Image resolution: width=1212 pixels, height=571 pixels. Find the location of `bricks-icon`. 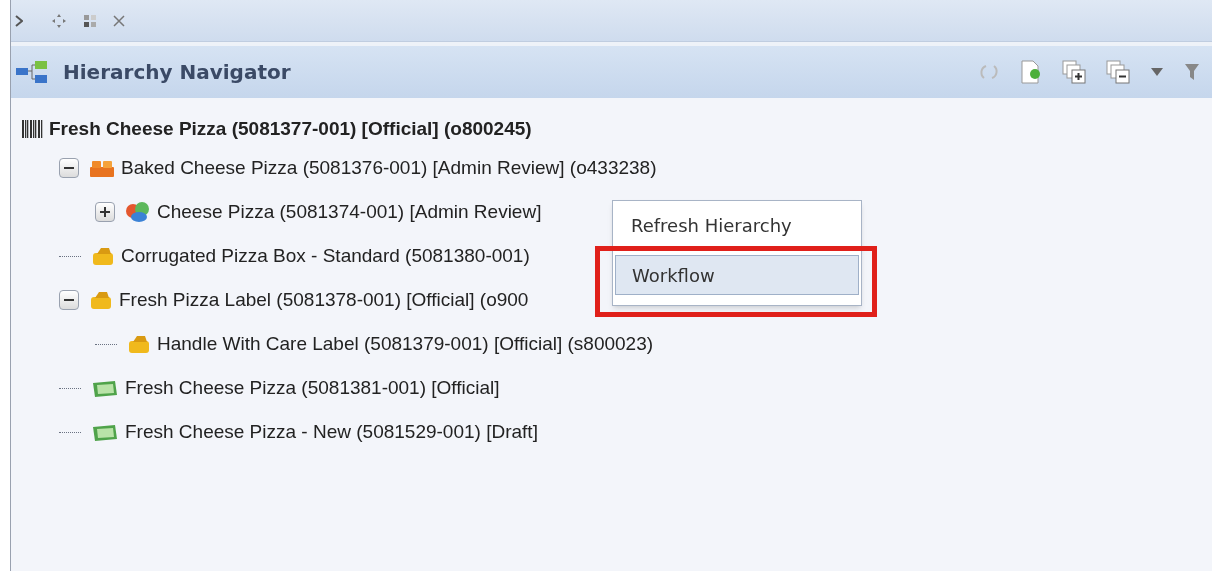

bricks-icon is located at coordinates (102, 168).